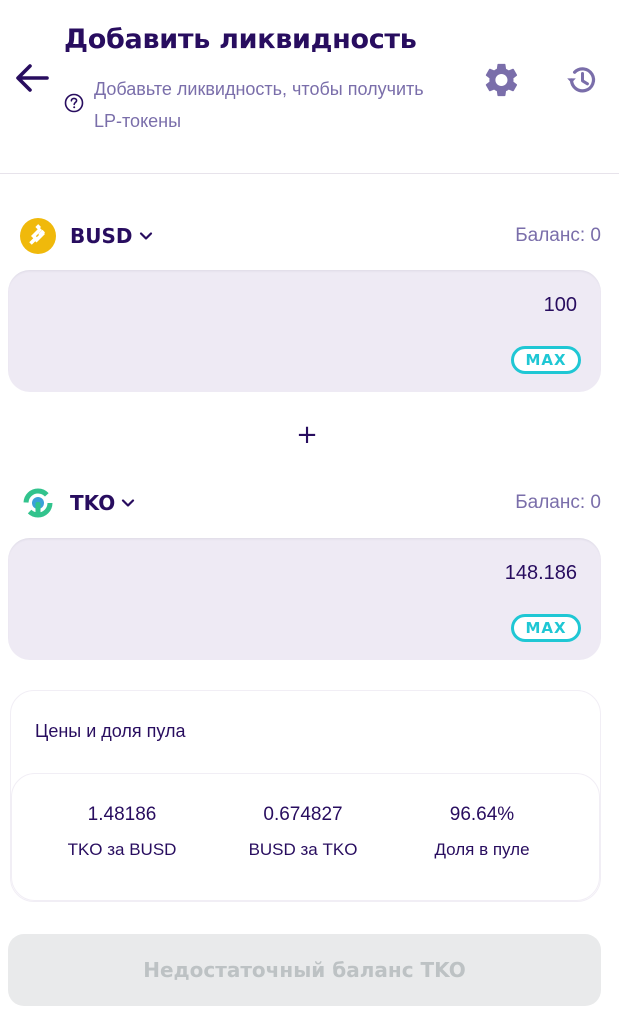  What do you see at coordinates (32, 78) in the screenshot?
I see `back-arrow-icon` at bounding box center [32, 78].